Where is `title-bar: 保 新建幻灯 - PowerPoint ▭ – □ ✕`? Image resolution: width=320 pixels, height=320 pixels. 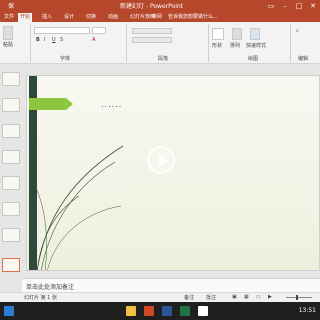
title-bar: 保 新建幻灯 - PowerPoint ▭ – □ ✕ is located at coordinates (160, 6).